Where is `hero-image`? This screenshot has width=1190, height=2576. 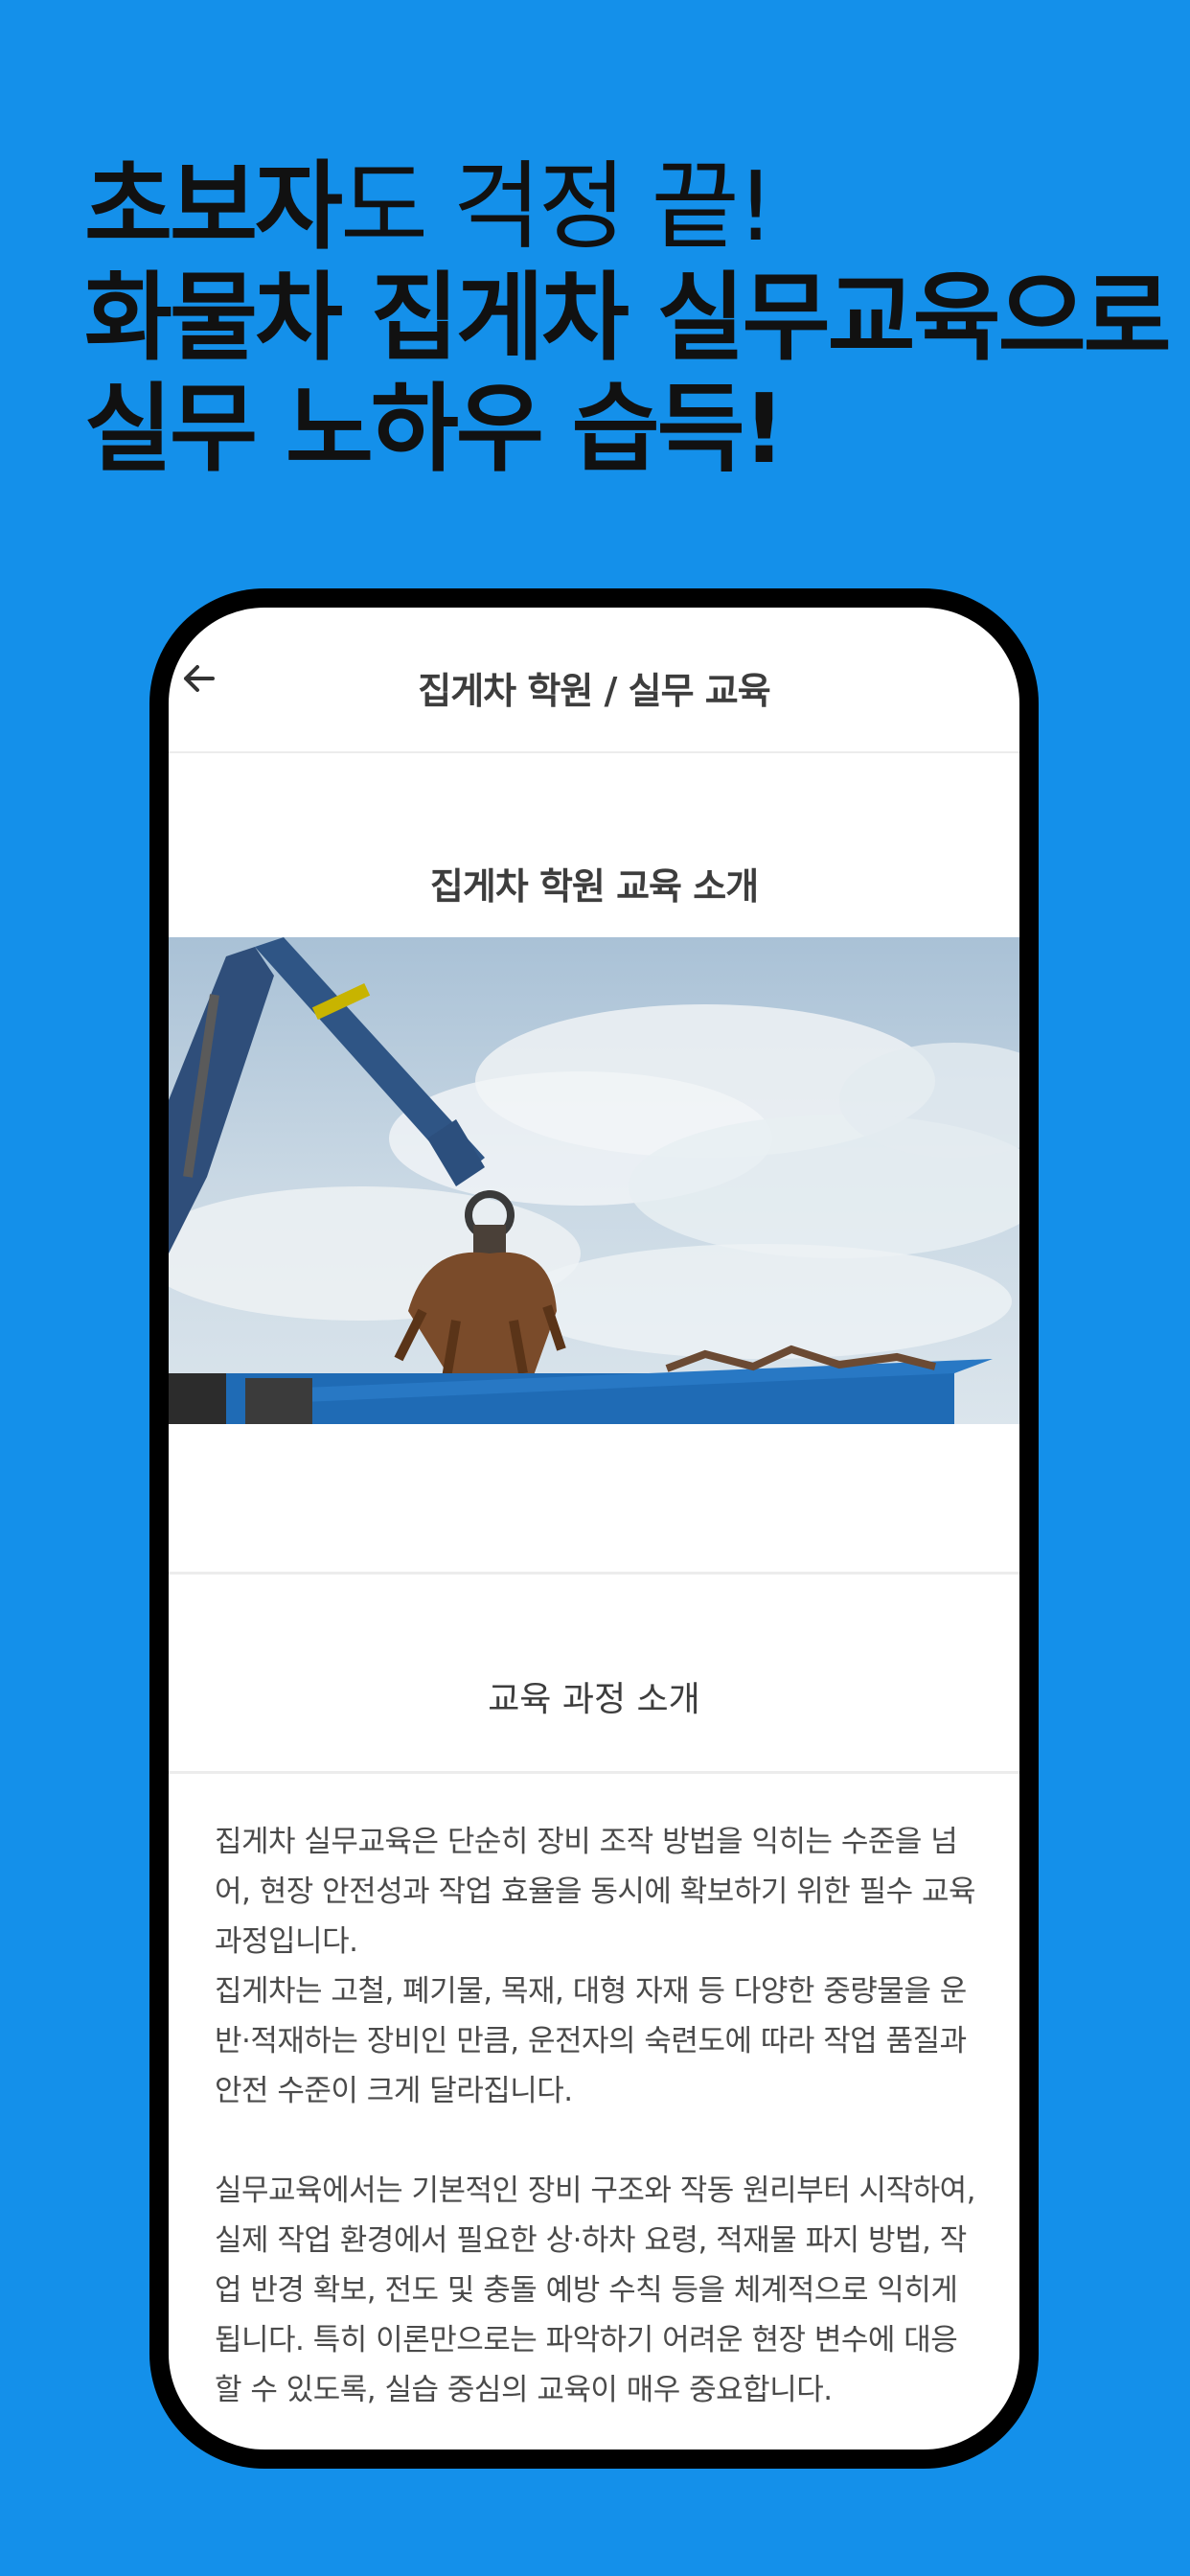
hero-image is located at coordinates (594, 1180).